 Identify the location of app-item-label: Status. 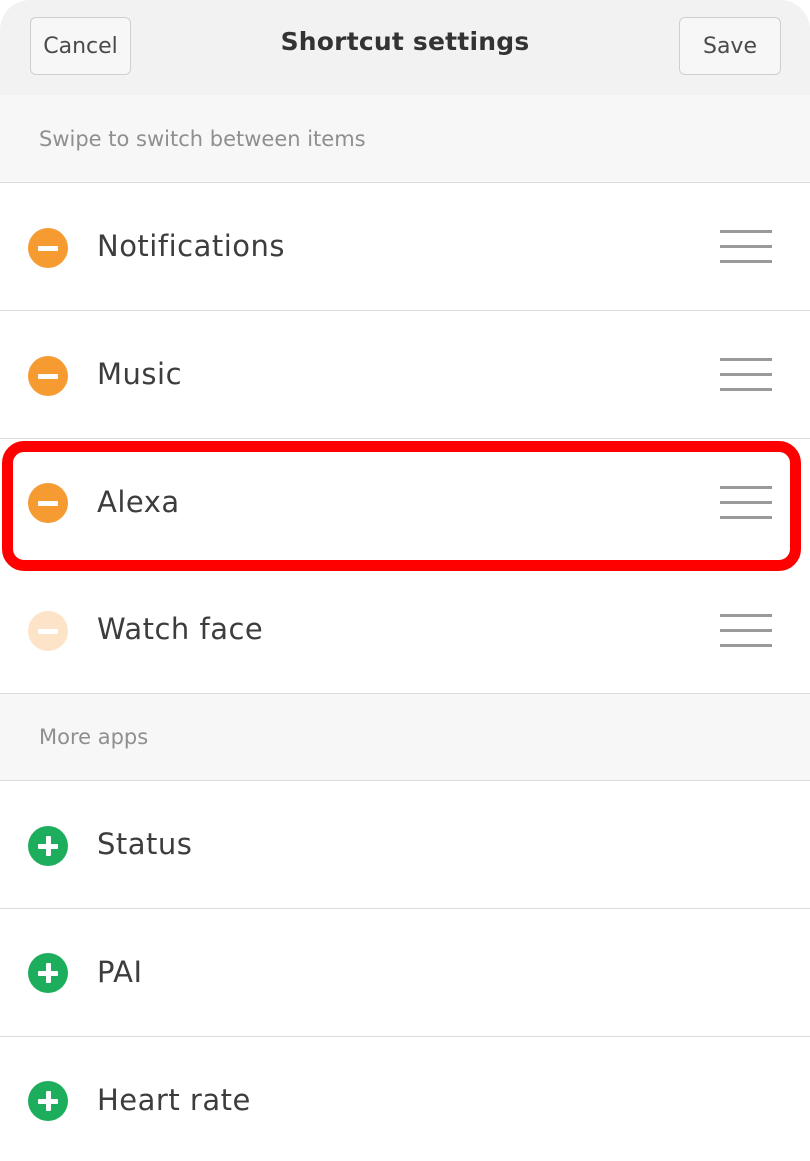
(145, 844).